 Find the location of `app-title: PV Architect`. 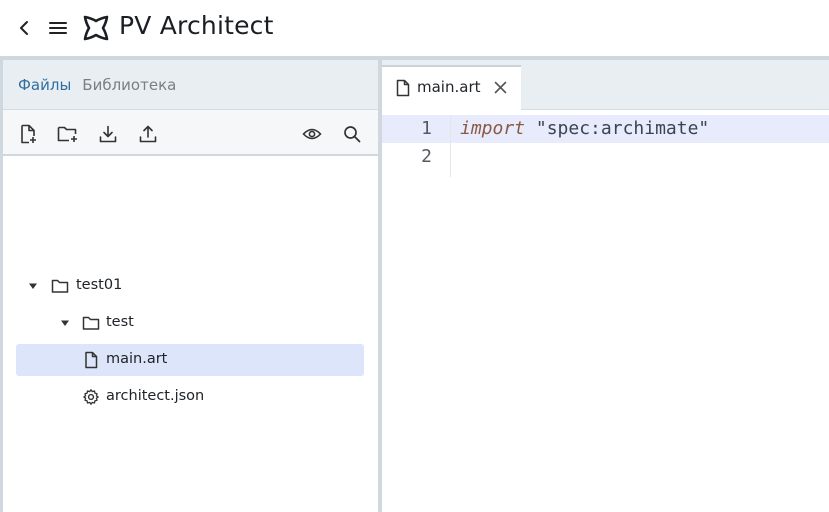

app-title: PV Architect is located at coordinates (196, 25).